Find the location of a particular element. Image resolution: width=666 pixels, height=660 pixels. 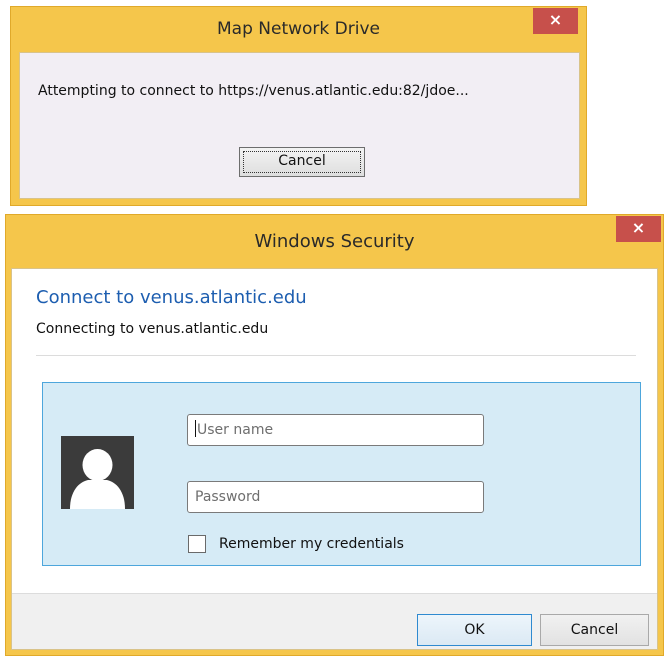

user-avatar-icon is located at coordinates (97, 472).